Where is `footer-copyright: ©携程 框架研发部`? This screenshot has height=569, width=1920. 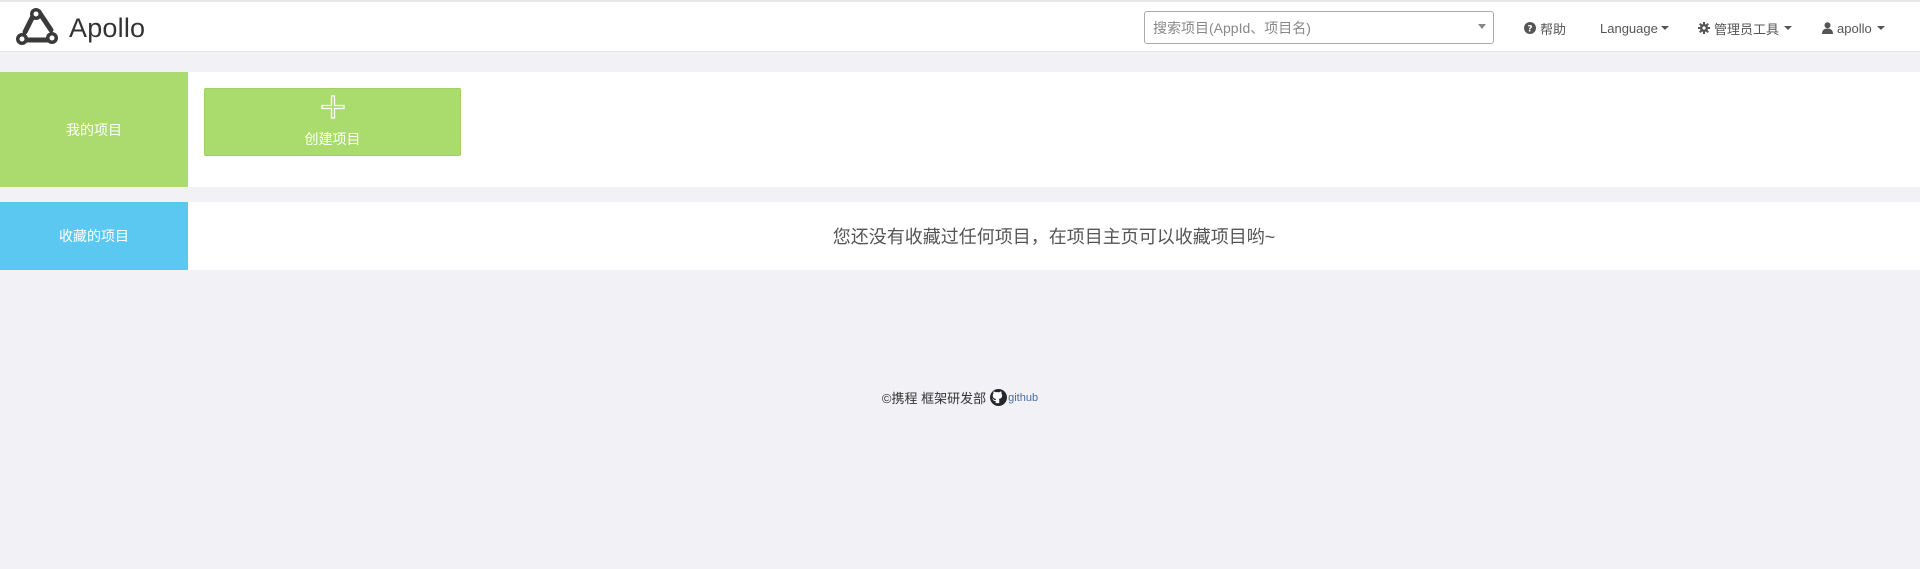 footer-copyright: ©携程 框架研发部 is located at coordinates (934, 398).